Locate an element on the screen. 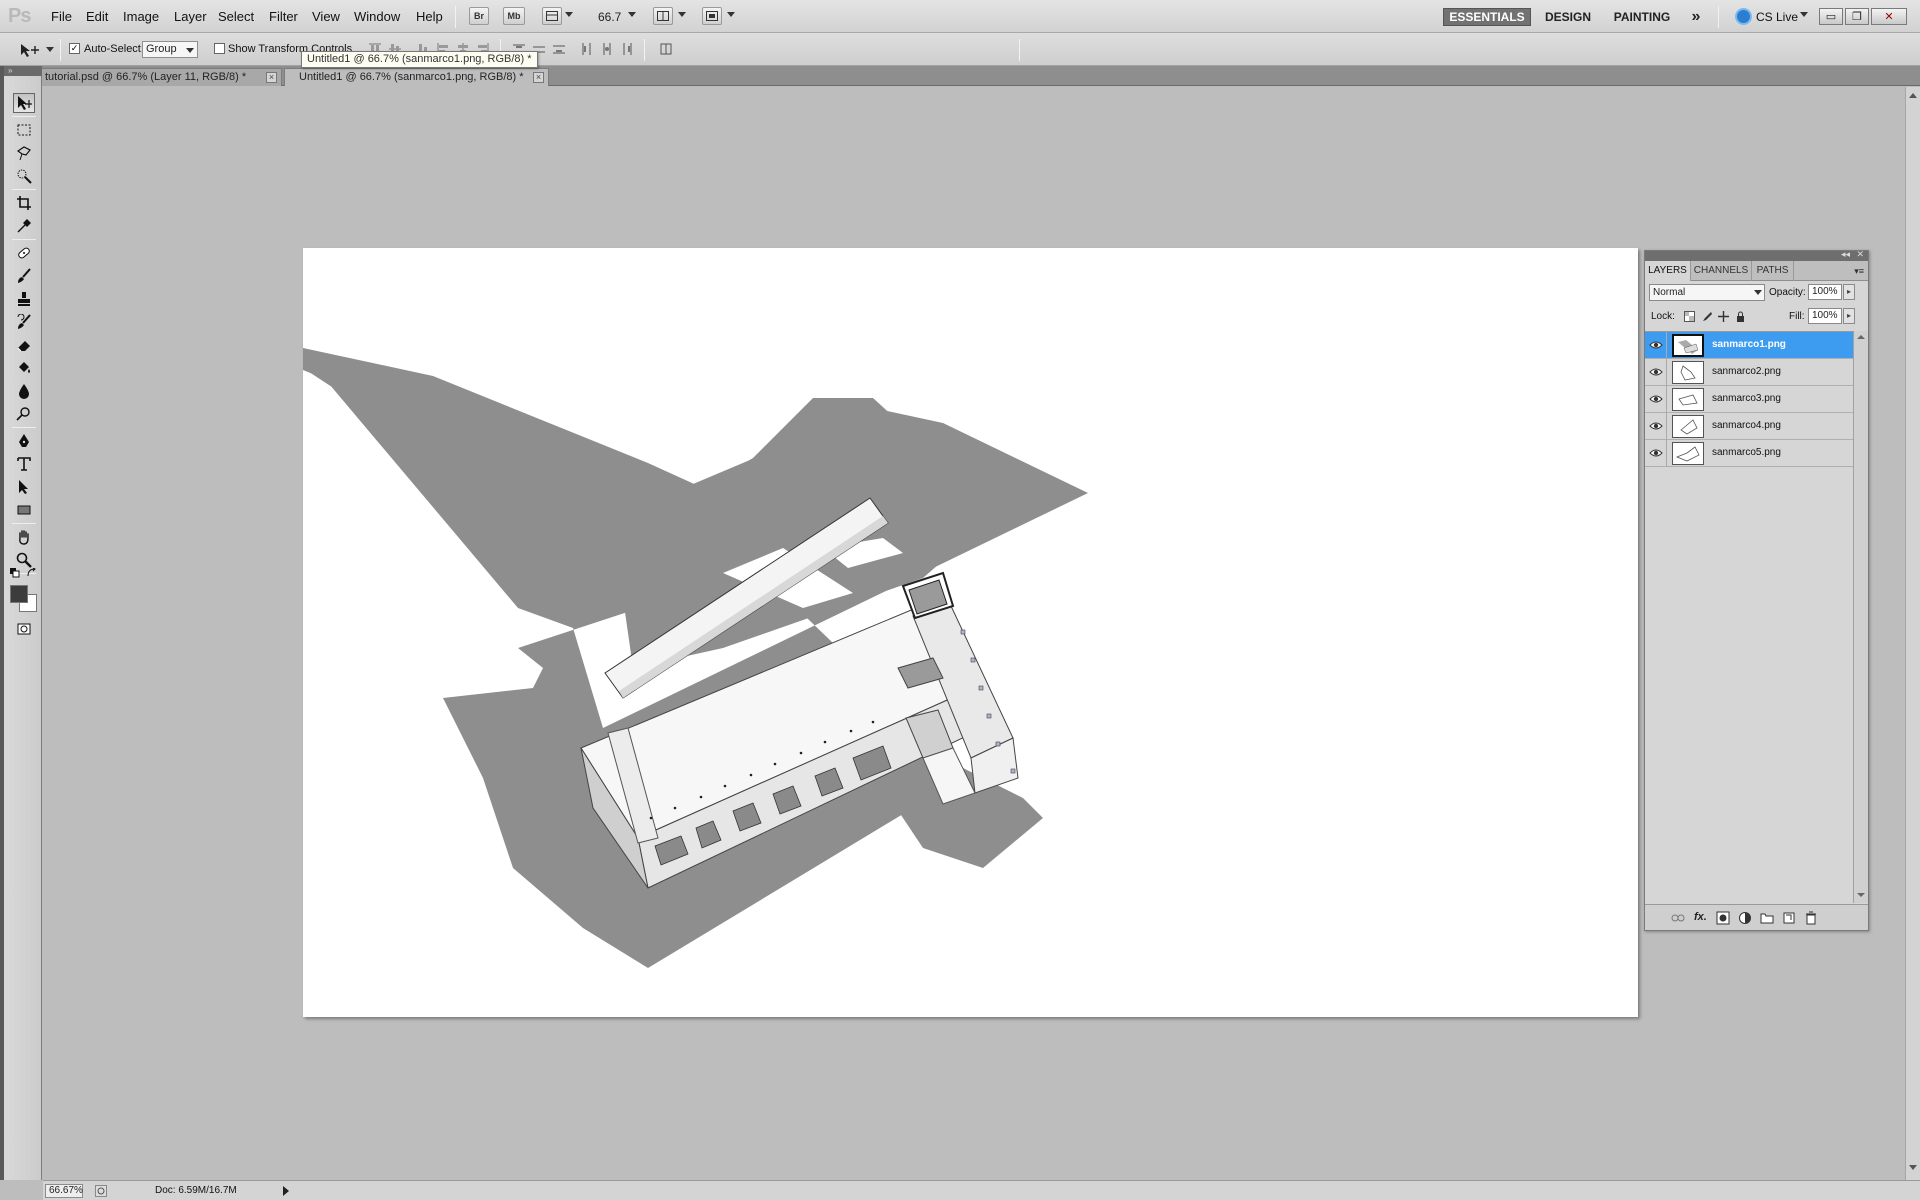  workspace-design: DESIGN is located at coordinates (1568, 17).